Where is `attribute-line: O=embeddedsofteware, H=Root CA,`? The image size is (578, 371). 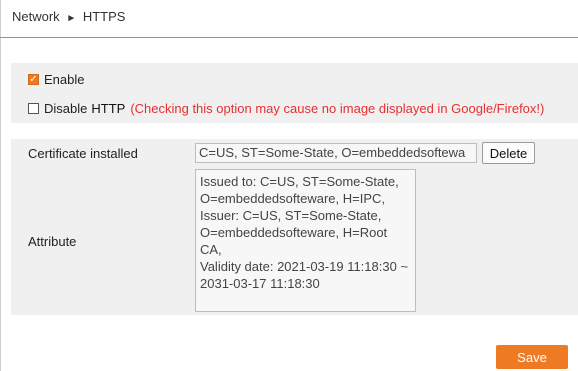
attribute-line: O=embeddedsofteware, H=Root CA, is located at coordinates (294, 241).